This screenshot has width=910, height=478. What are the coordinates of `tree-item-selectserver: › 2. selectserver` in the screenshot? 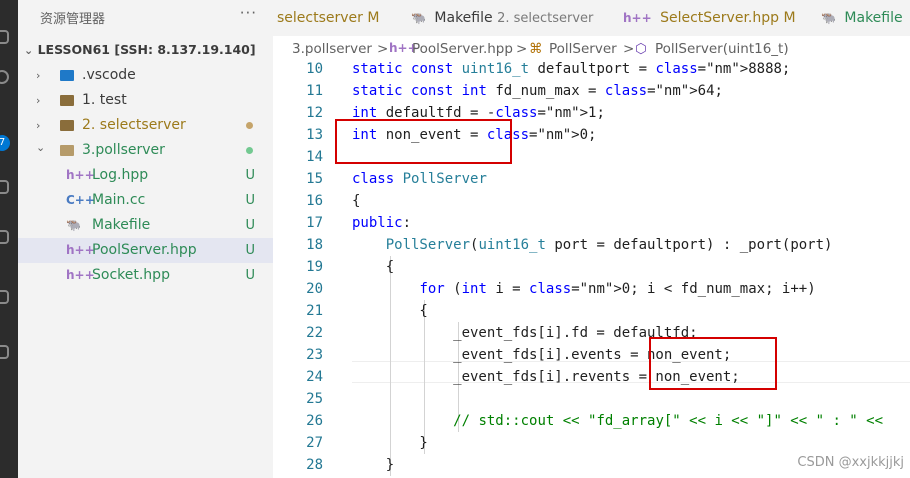 It's located at (145, 125).